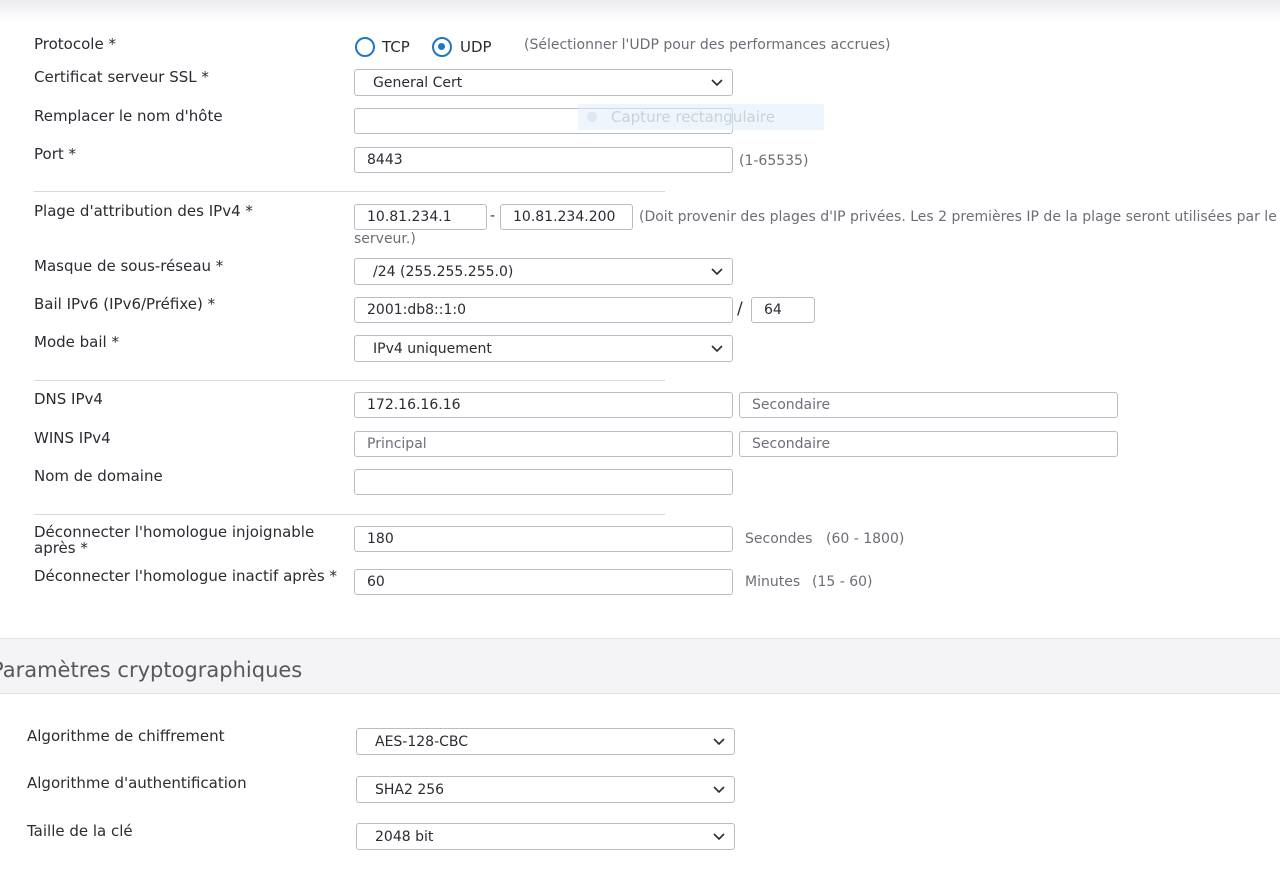 The width and height of the screenshot is (1280, 869). I want to click on wins-primary-input, so click(543, 444).